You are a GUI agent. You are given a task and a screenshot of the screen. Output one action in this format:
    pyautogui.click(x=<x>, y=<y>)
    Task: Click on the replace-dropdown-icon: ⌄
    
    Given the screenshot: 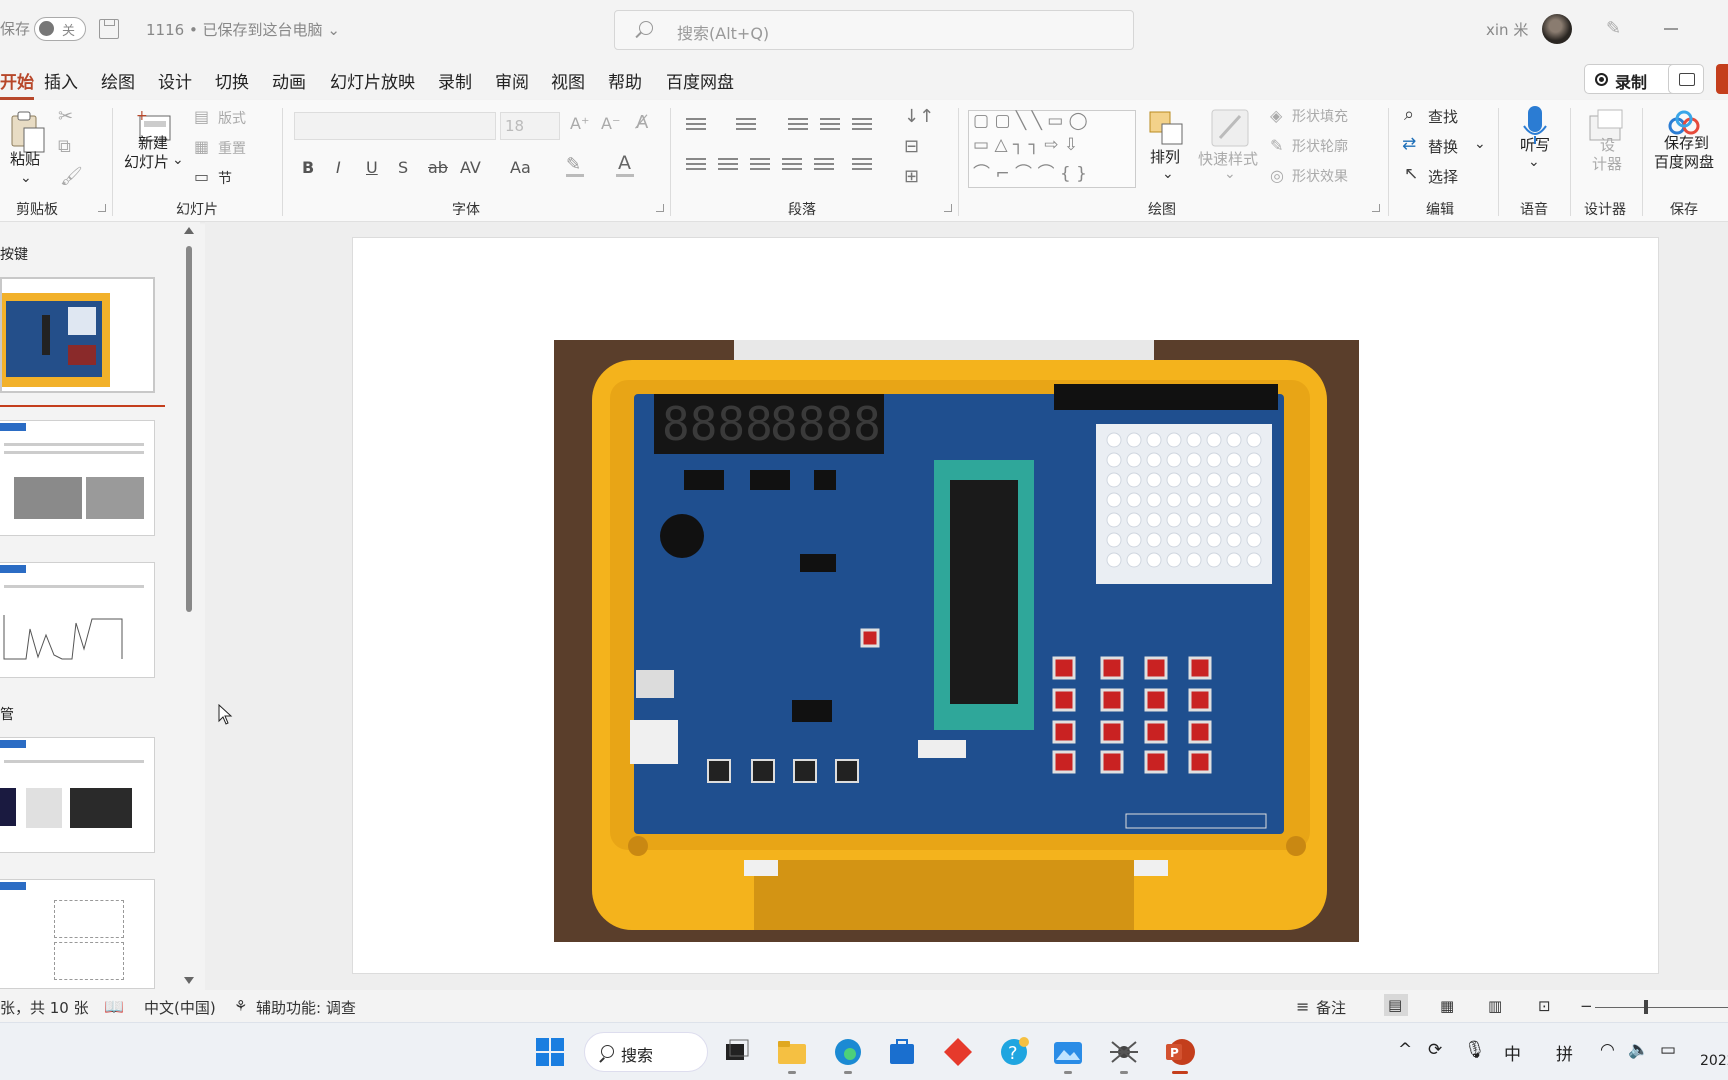 What is the action you would take?
    pyautogui.click(x=1480, y=144)
    